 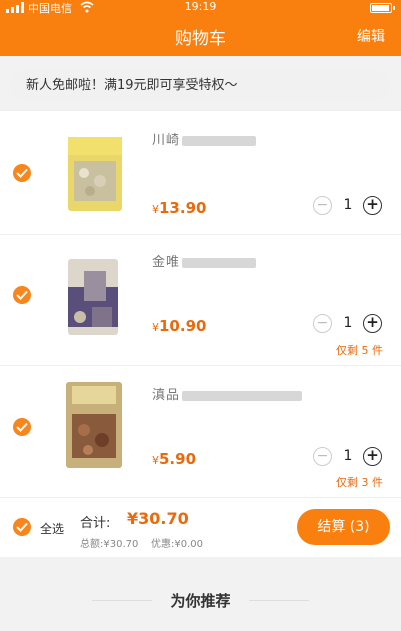 I want to click on page-title: 购物车, so click(x=200, y=39).